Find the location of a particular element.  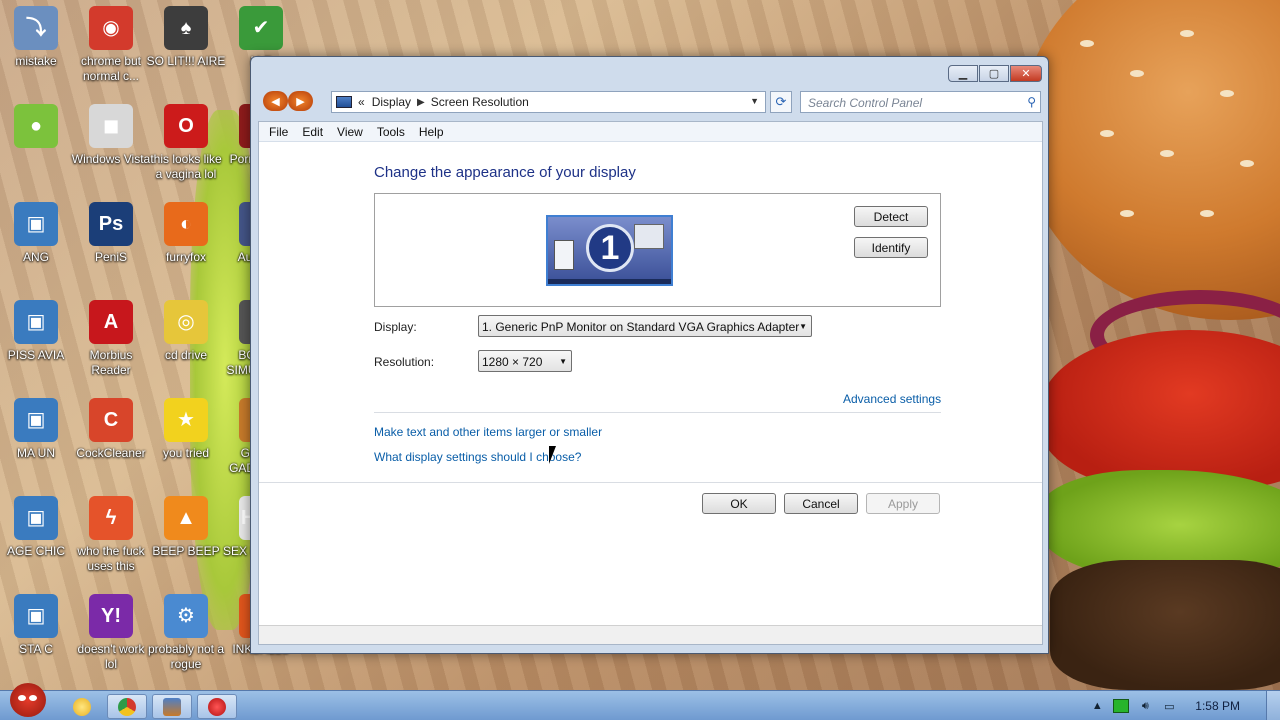

monitor-1-icon: 1 is located at coordinates (609, 250).